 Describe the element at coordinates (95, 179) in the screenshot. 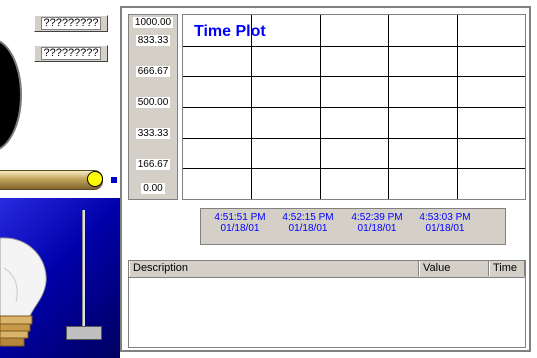

I see `valve-icon` at that location.